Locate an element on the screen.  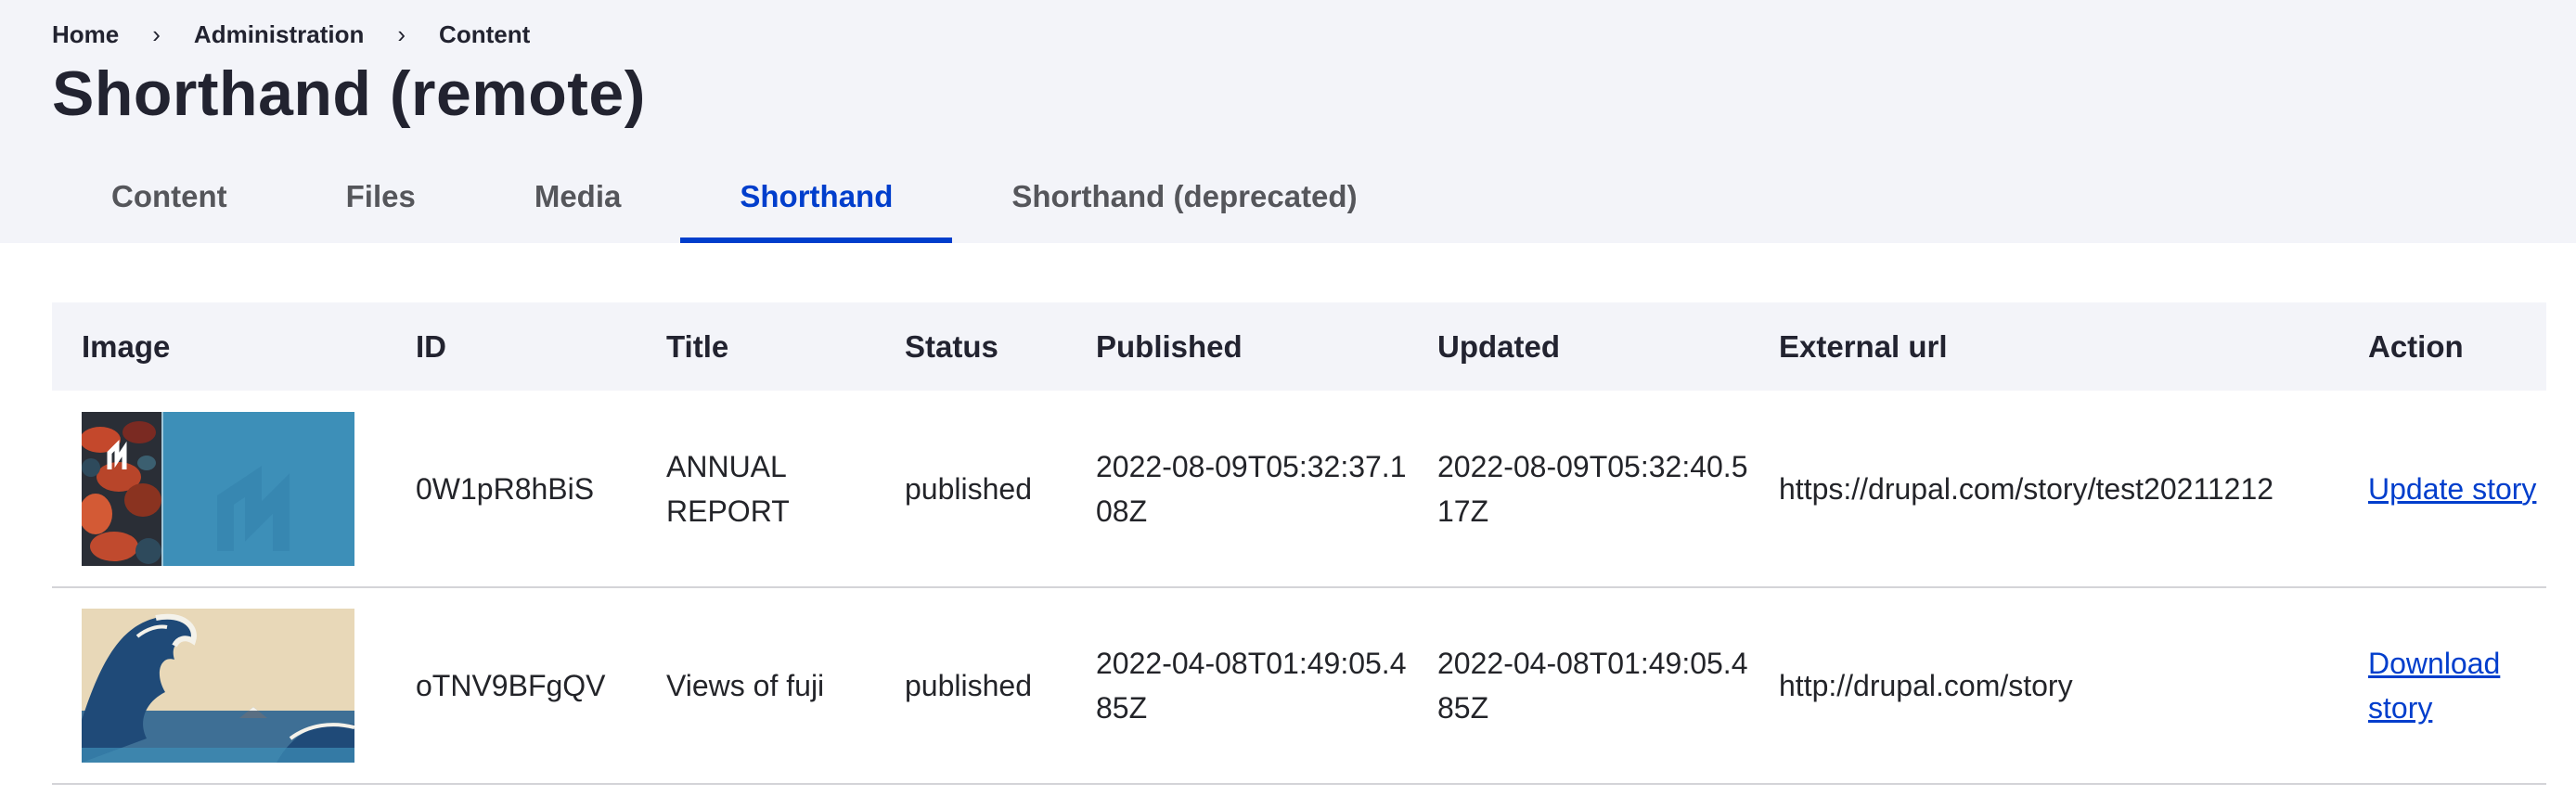
breadcrumb-content: Content is located at coordinates (485, 34).